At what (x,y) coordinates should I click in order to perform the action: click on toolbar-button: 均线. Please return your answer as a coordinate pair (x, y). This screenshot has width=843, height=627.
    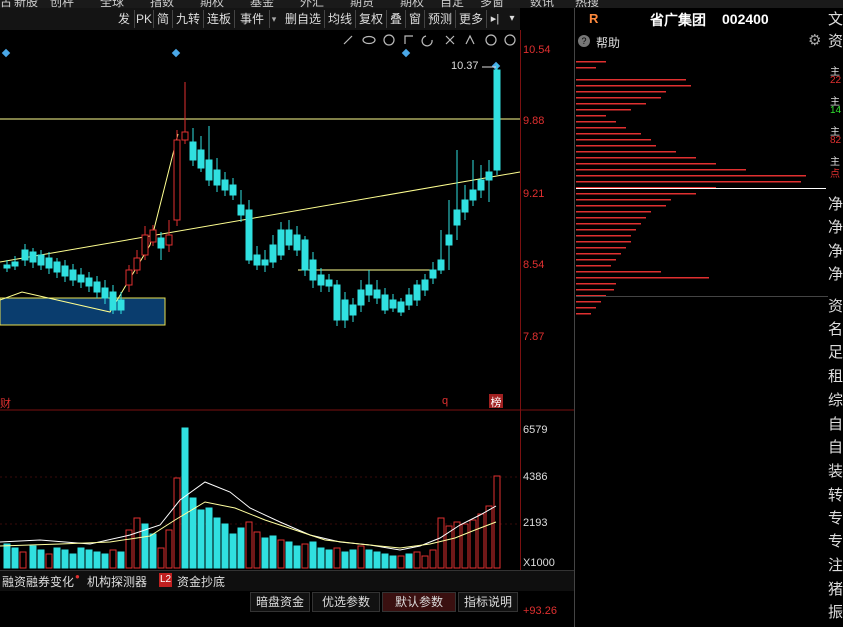
    Looking at the image, I should click on (340, 19).